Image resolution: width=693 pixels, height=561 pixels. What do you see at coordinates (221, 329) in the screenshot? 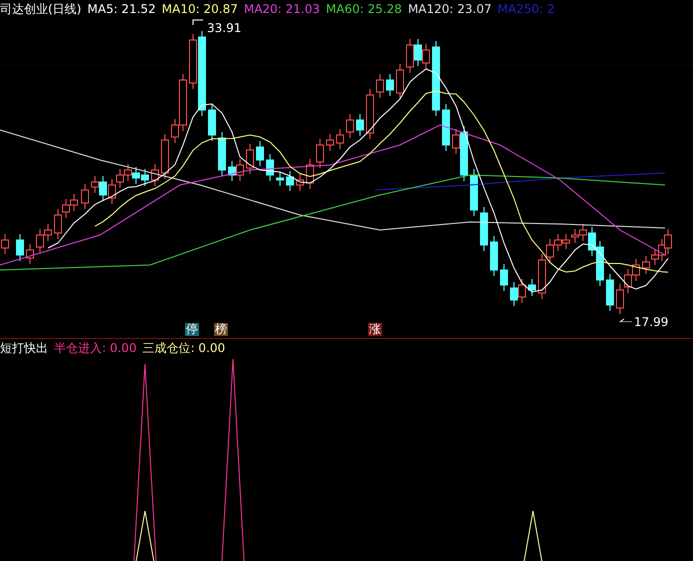
I see `signal-marker: 榜` at bounding box center [221, 329].